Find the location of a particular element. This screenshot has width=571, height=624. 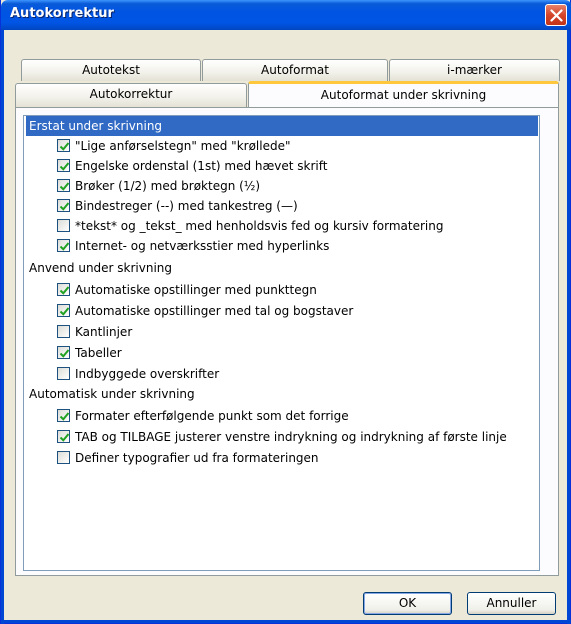

option-label: "Lige anførselstegn" med "krøllede" is located at coordinates (183, 146).